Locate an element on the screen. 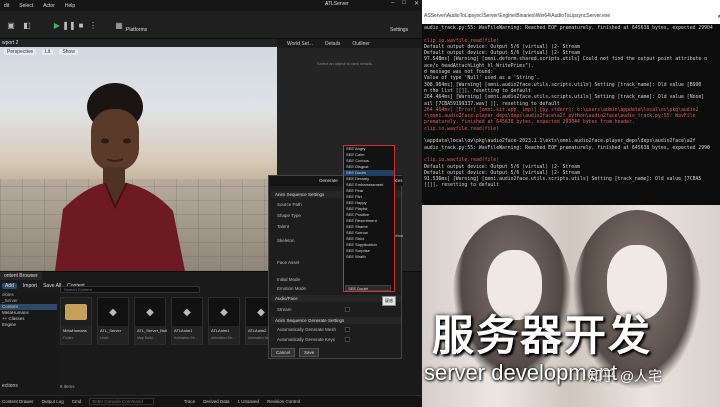  row-skeleton: Skeleton is located at coordinates (286, 240).